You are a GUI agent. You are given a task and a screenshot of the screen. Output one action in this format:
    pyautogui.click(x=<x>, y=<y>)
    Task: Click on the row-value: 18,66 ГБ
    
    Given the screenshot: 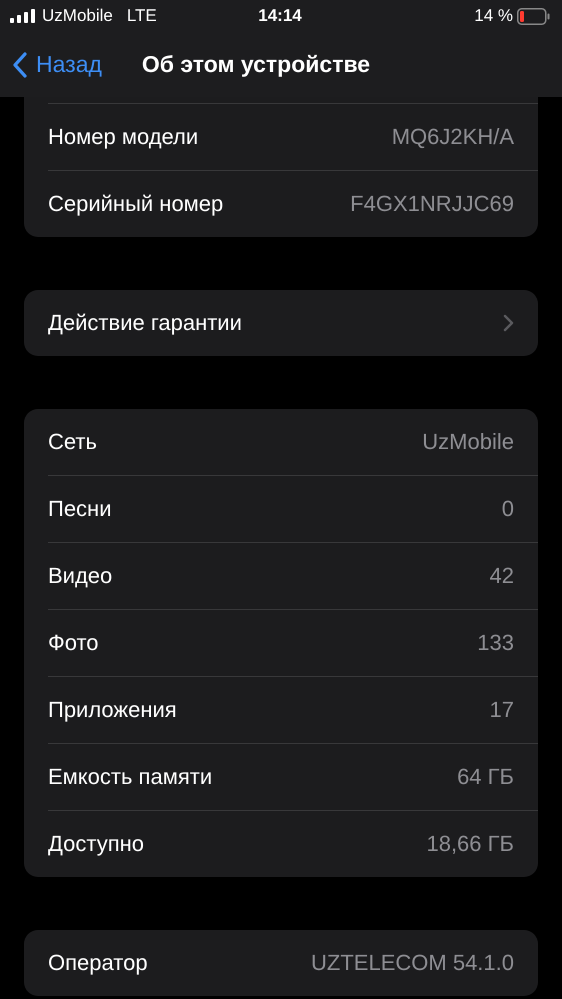 What is the action you would take?
    pyautogui.click(x=470, y=844)
    